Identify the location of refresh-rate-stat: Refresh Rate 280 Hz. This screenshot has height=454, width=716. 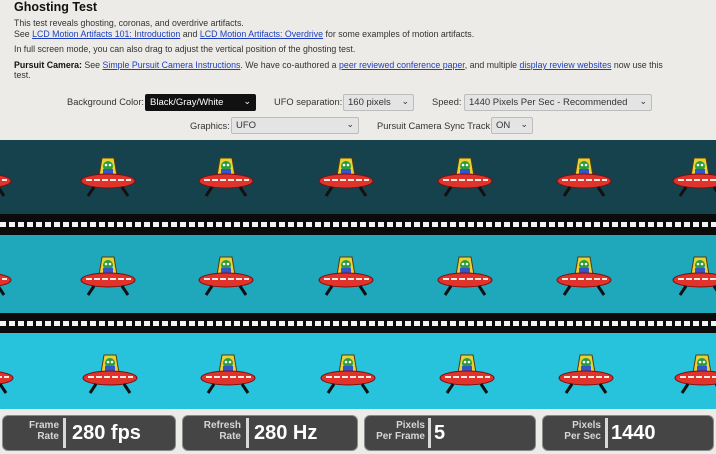
(270, 433).